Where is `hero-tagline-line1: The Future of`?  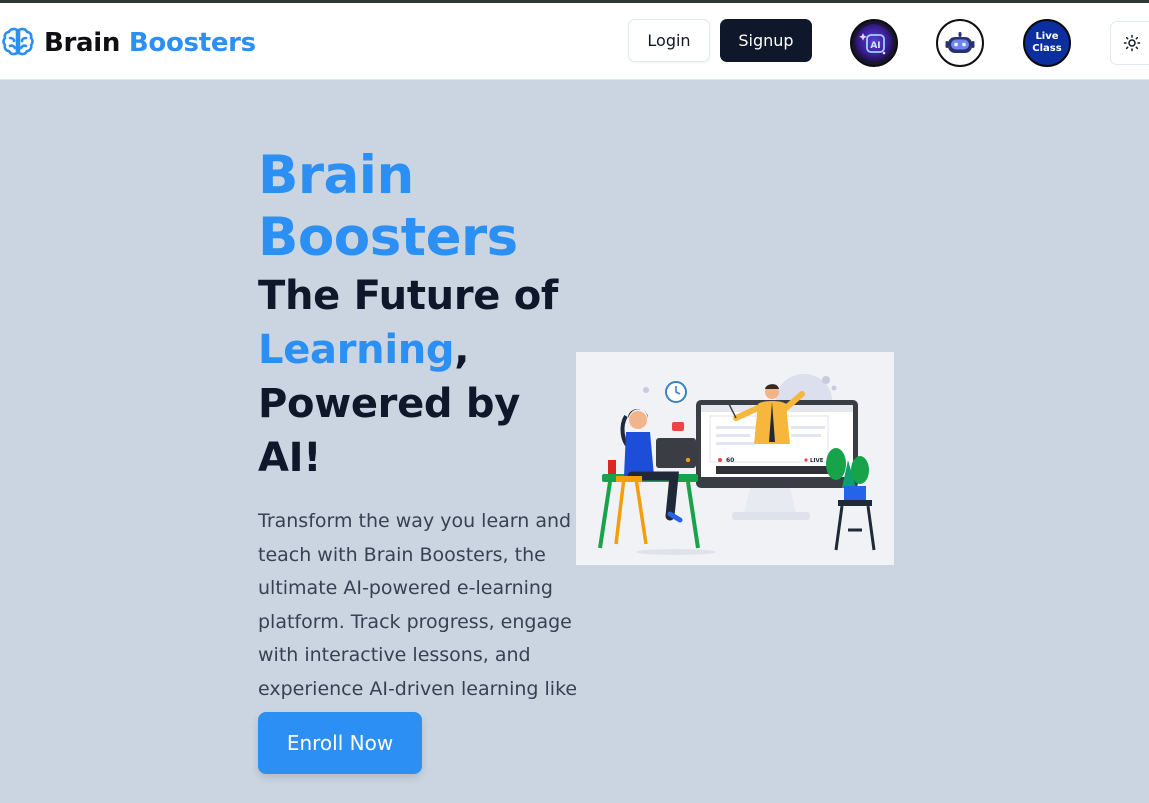
hero-tagline-line1: The Future of is located at coordinates (408, 296).